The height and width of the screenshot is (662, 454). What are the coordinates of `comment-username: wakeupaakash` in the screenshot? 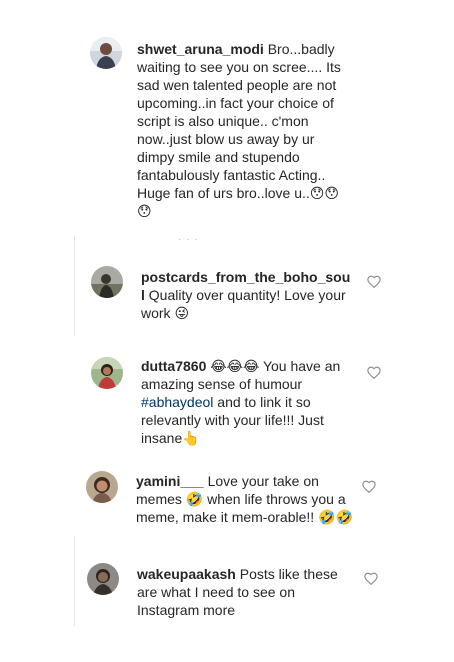 It's located at (186, 574).